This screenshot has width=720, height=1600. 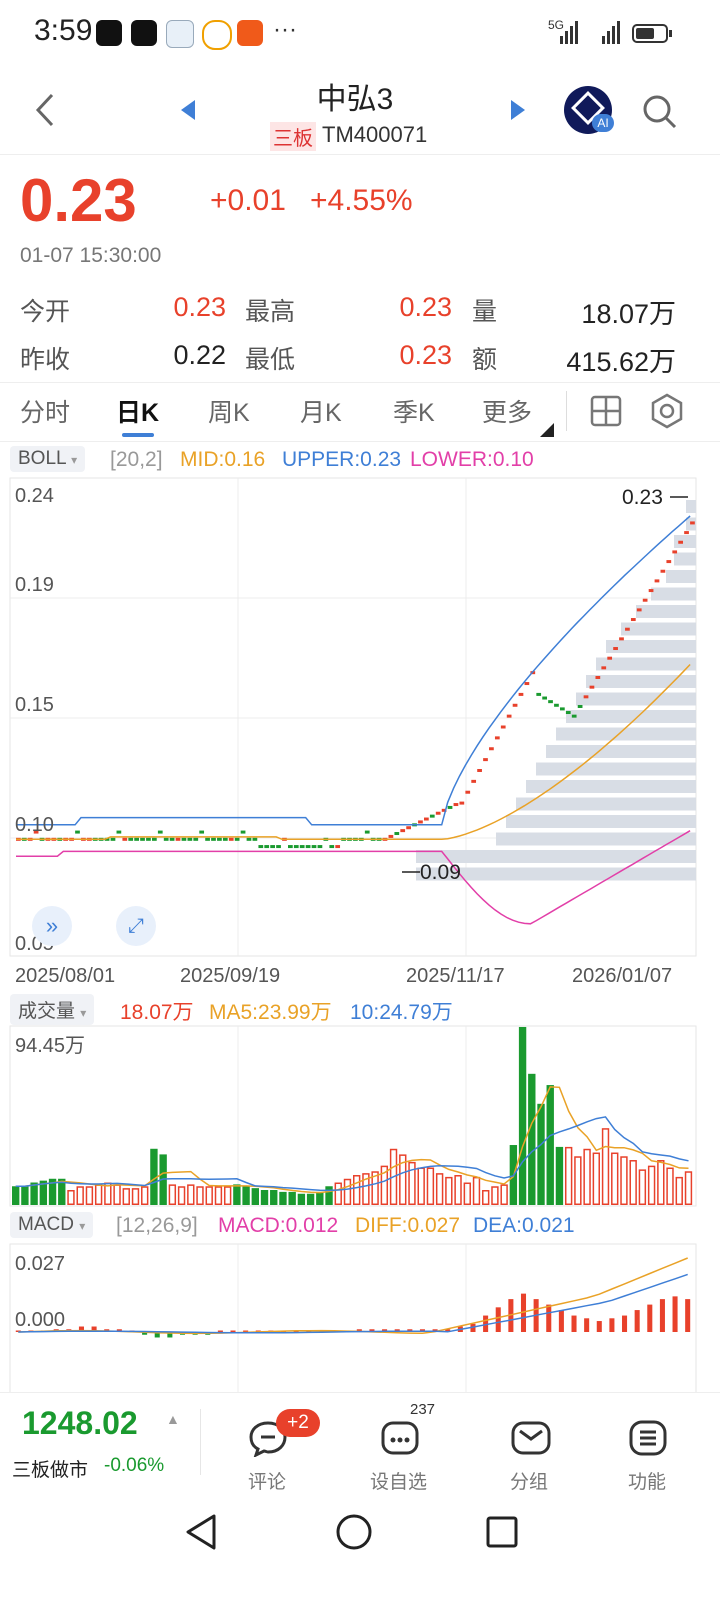 I want to click on tab-intraday: 分时, so click(x=45, y=411).